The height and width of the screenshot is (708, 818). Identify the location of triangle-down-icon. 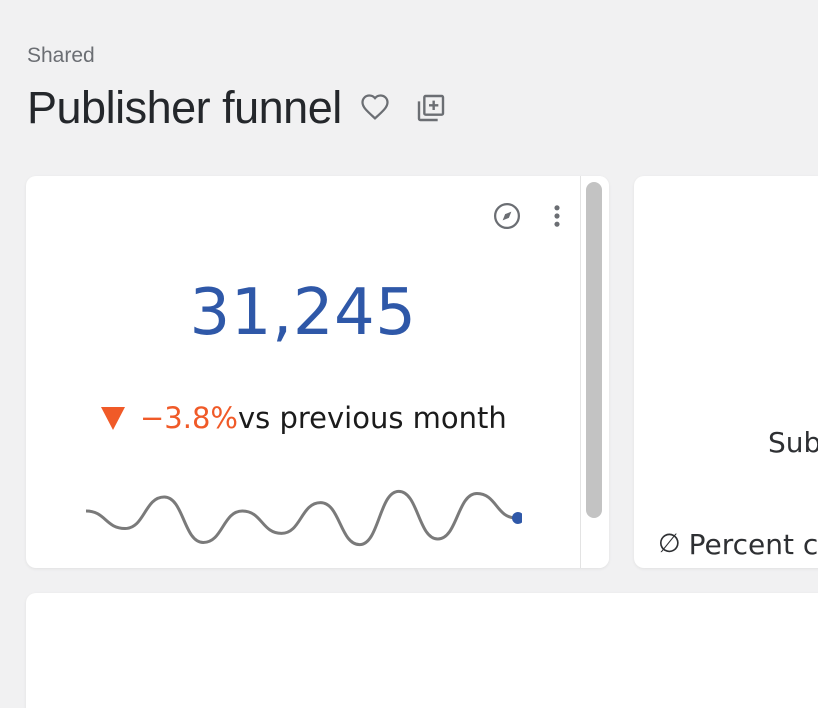
(115, 418).